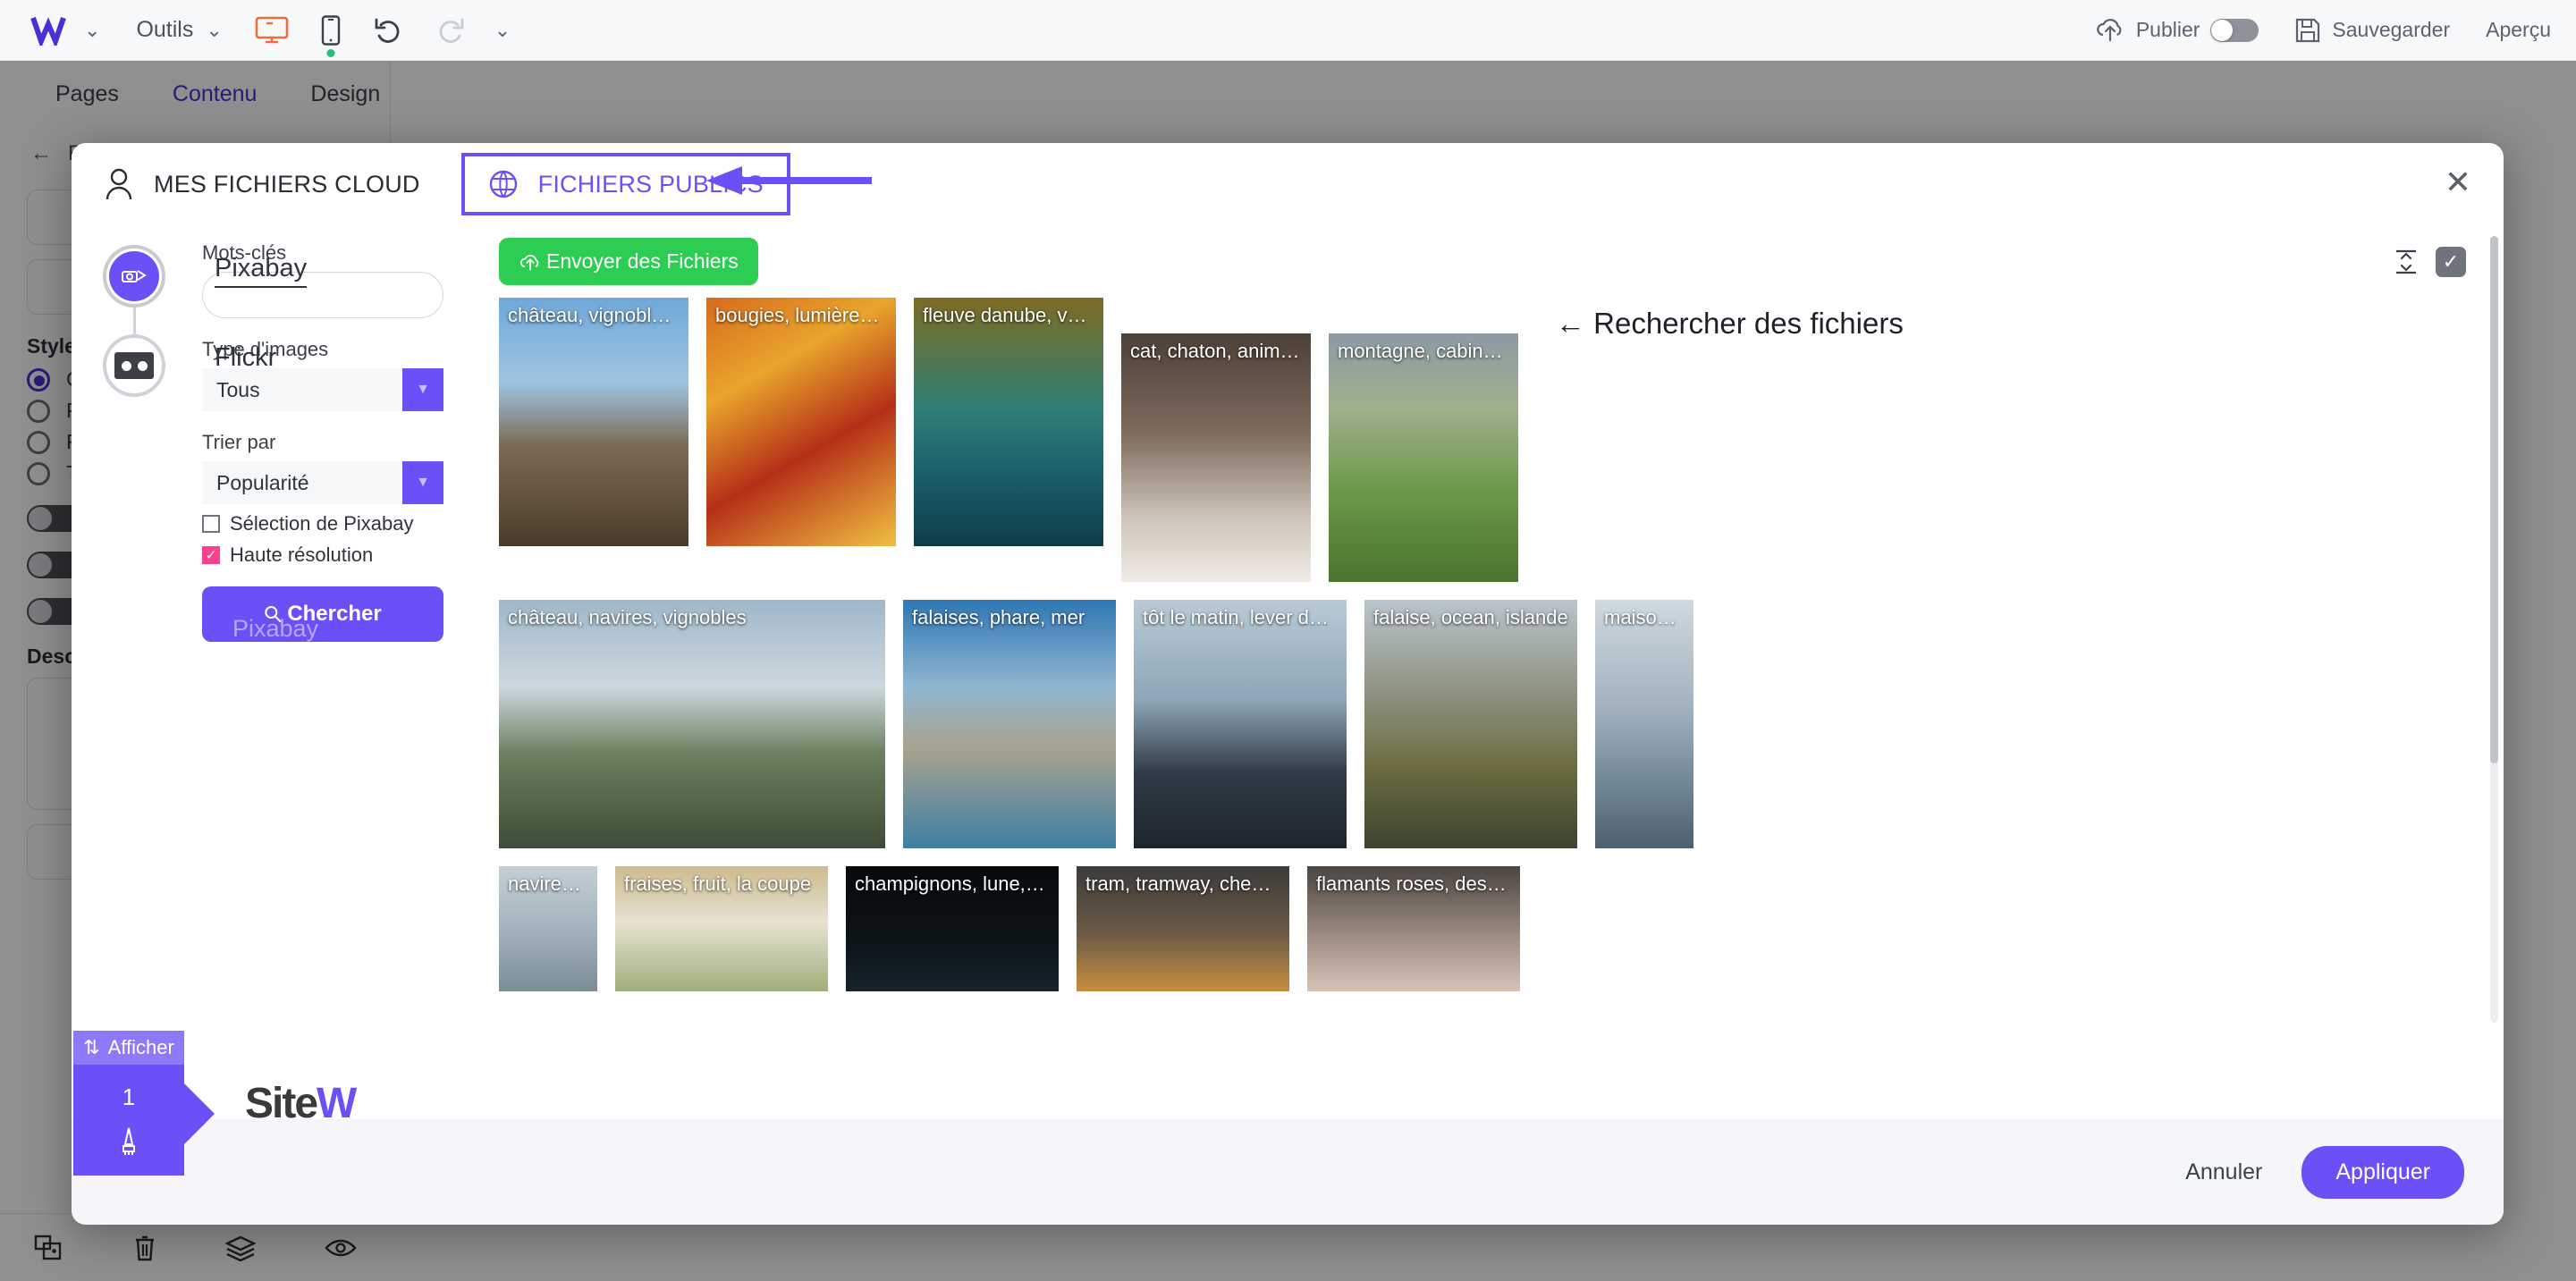 The height and width of the screenshot is (1281, 2576). Describe the element at coordinates (128, 1120) in the screenshot. I see `badge-body: 1` at that location.